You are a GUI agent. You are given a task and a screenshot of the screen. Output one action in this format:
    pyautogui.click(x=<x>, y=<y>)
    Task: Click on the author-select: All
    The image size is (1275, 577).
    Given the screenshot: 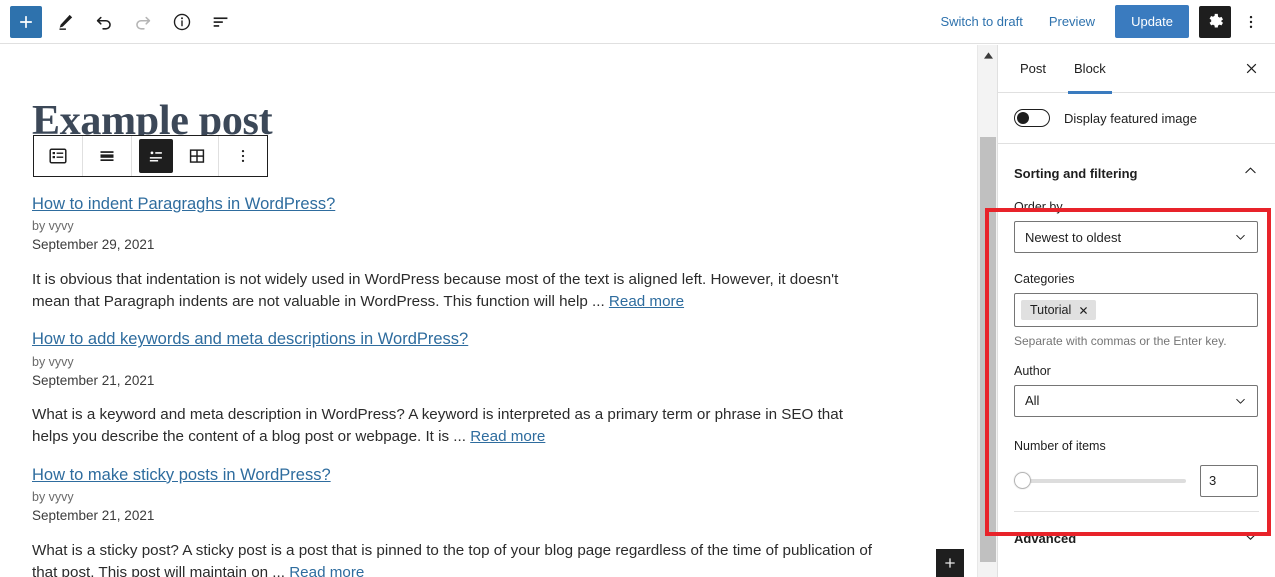 What is the action you would take?
    pyautogui.click(x=1136, y=400)
    